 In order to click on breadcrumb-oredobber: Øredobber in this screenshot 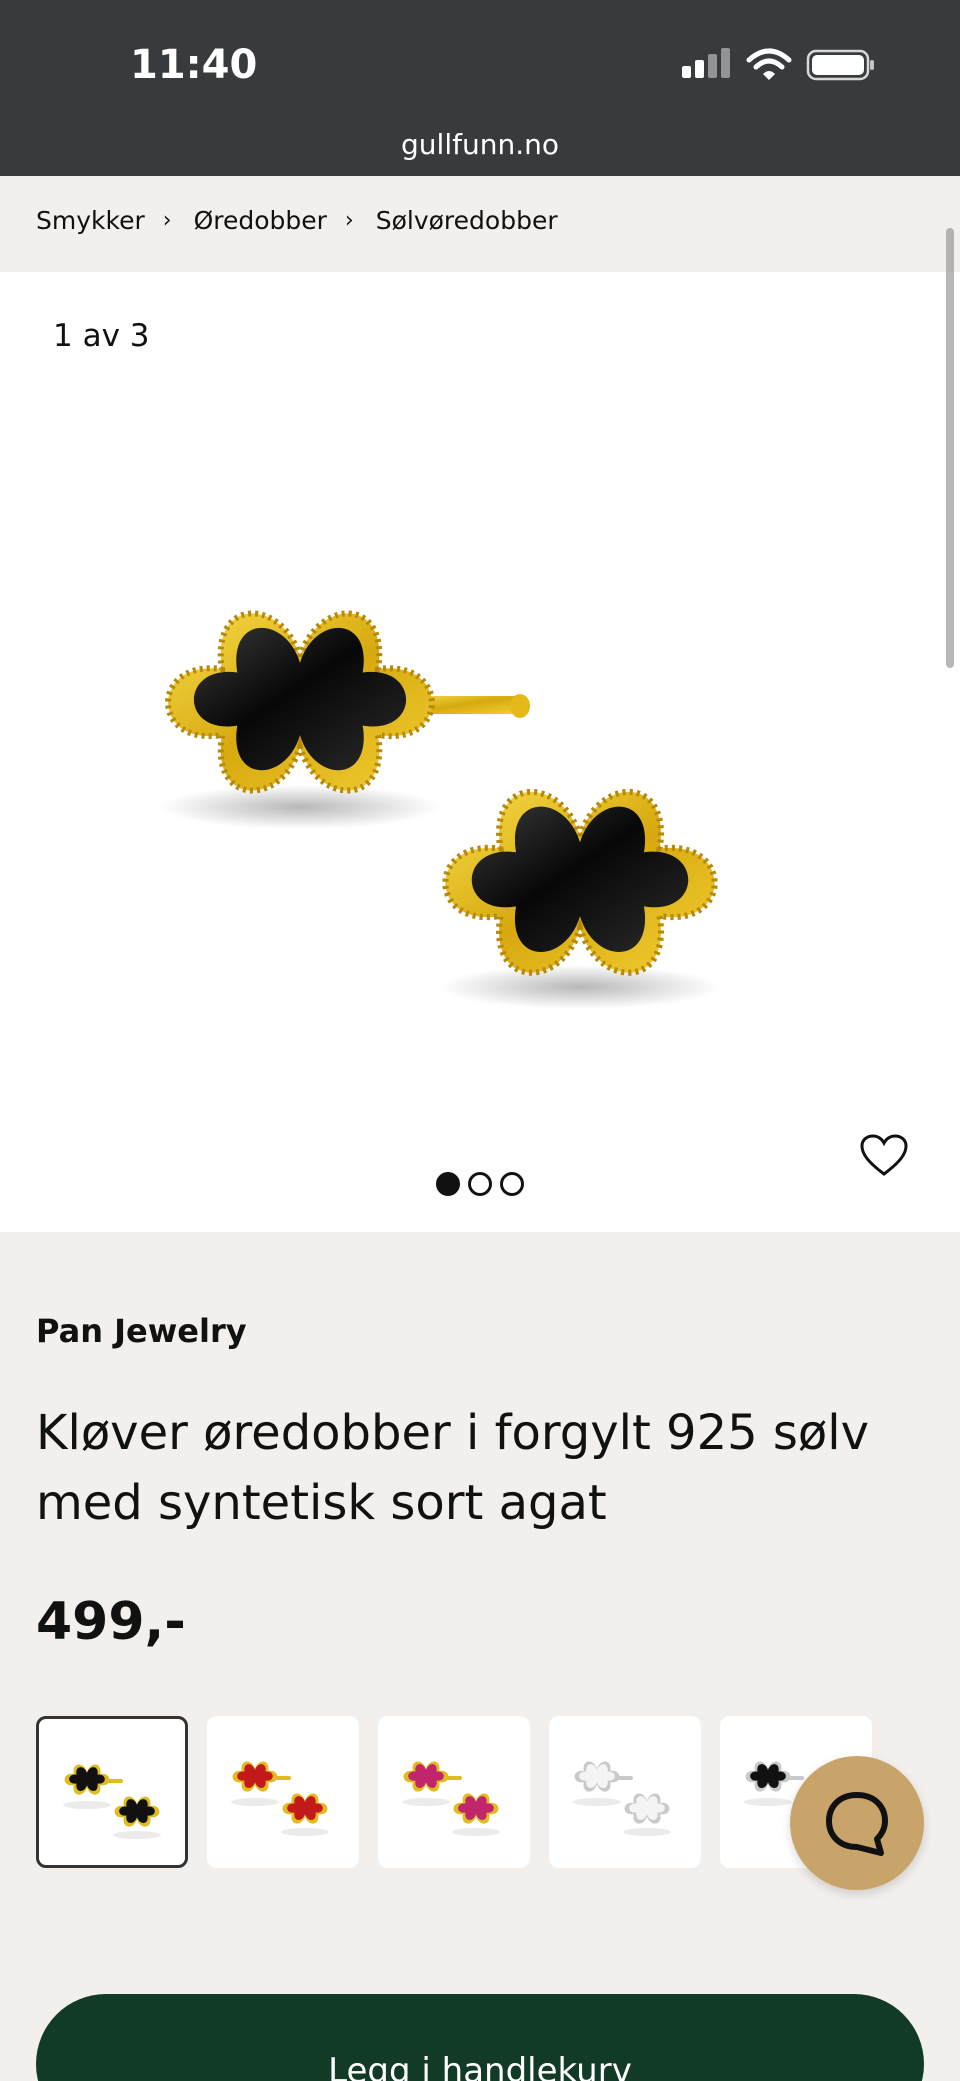, I will do `click(260, 220)`.